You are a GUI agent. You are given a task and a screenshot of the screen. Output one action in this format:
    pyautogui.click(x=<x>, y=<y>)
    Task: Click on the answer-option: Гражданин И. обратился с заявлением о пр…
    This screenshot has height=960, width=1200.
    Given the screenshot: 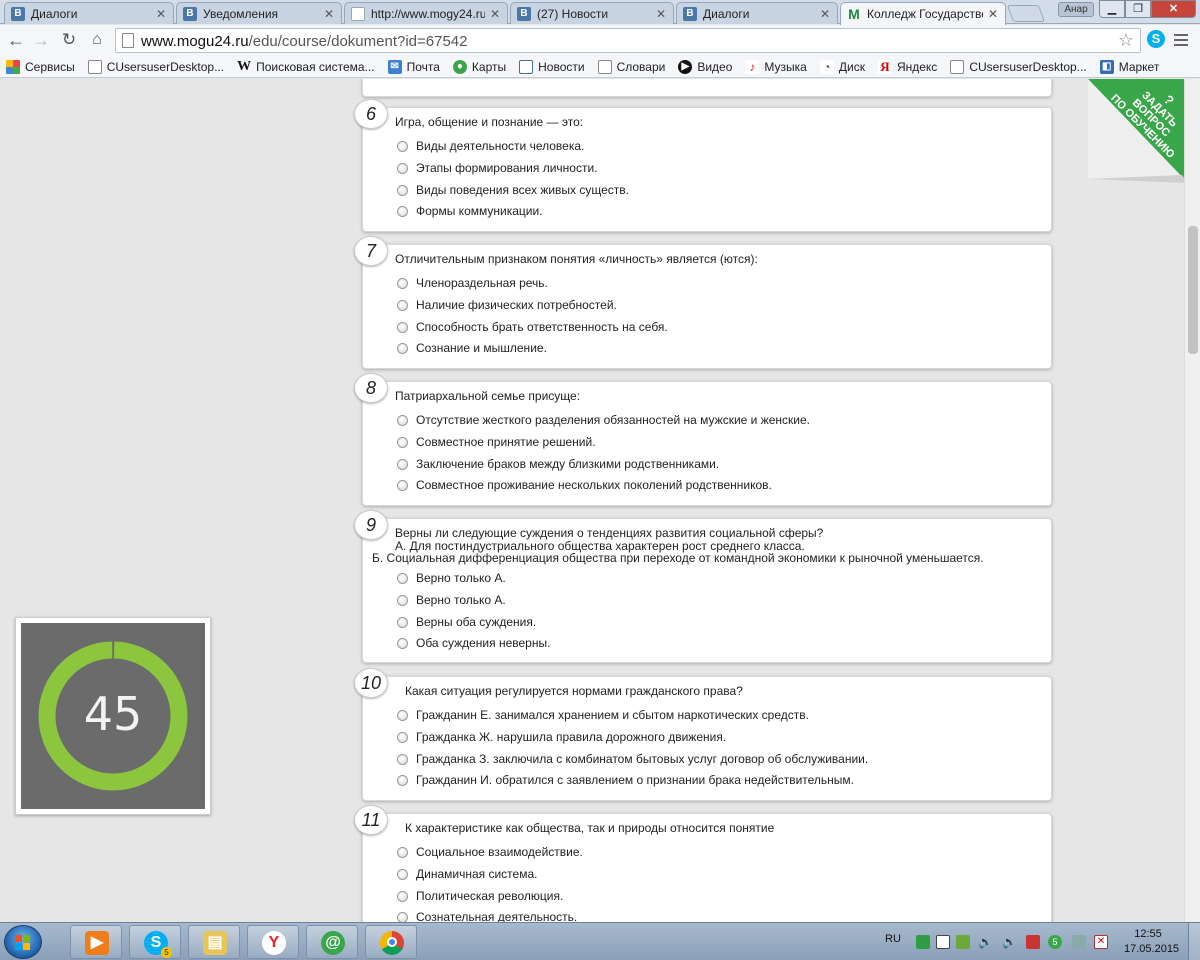 What is the action you would take?
    pyautogui.click(x=625, y=780)
    